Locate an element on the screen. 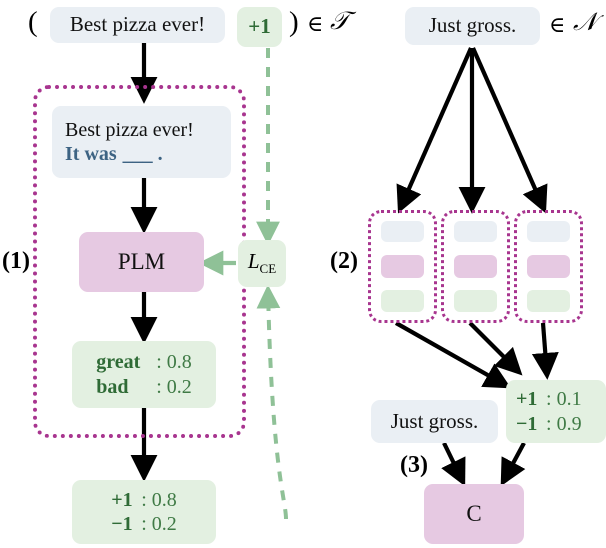 The height and width of the screenshot is (548, 606). loss-subscript: CE is located at coordinates (268, 269).